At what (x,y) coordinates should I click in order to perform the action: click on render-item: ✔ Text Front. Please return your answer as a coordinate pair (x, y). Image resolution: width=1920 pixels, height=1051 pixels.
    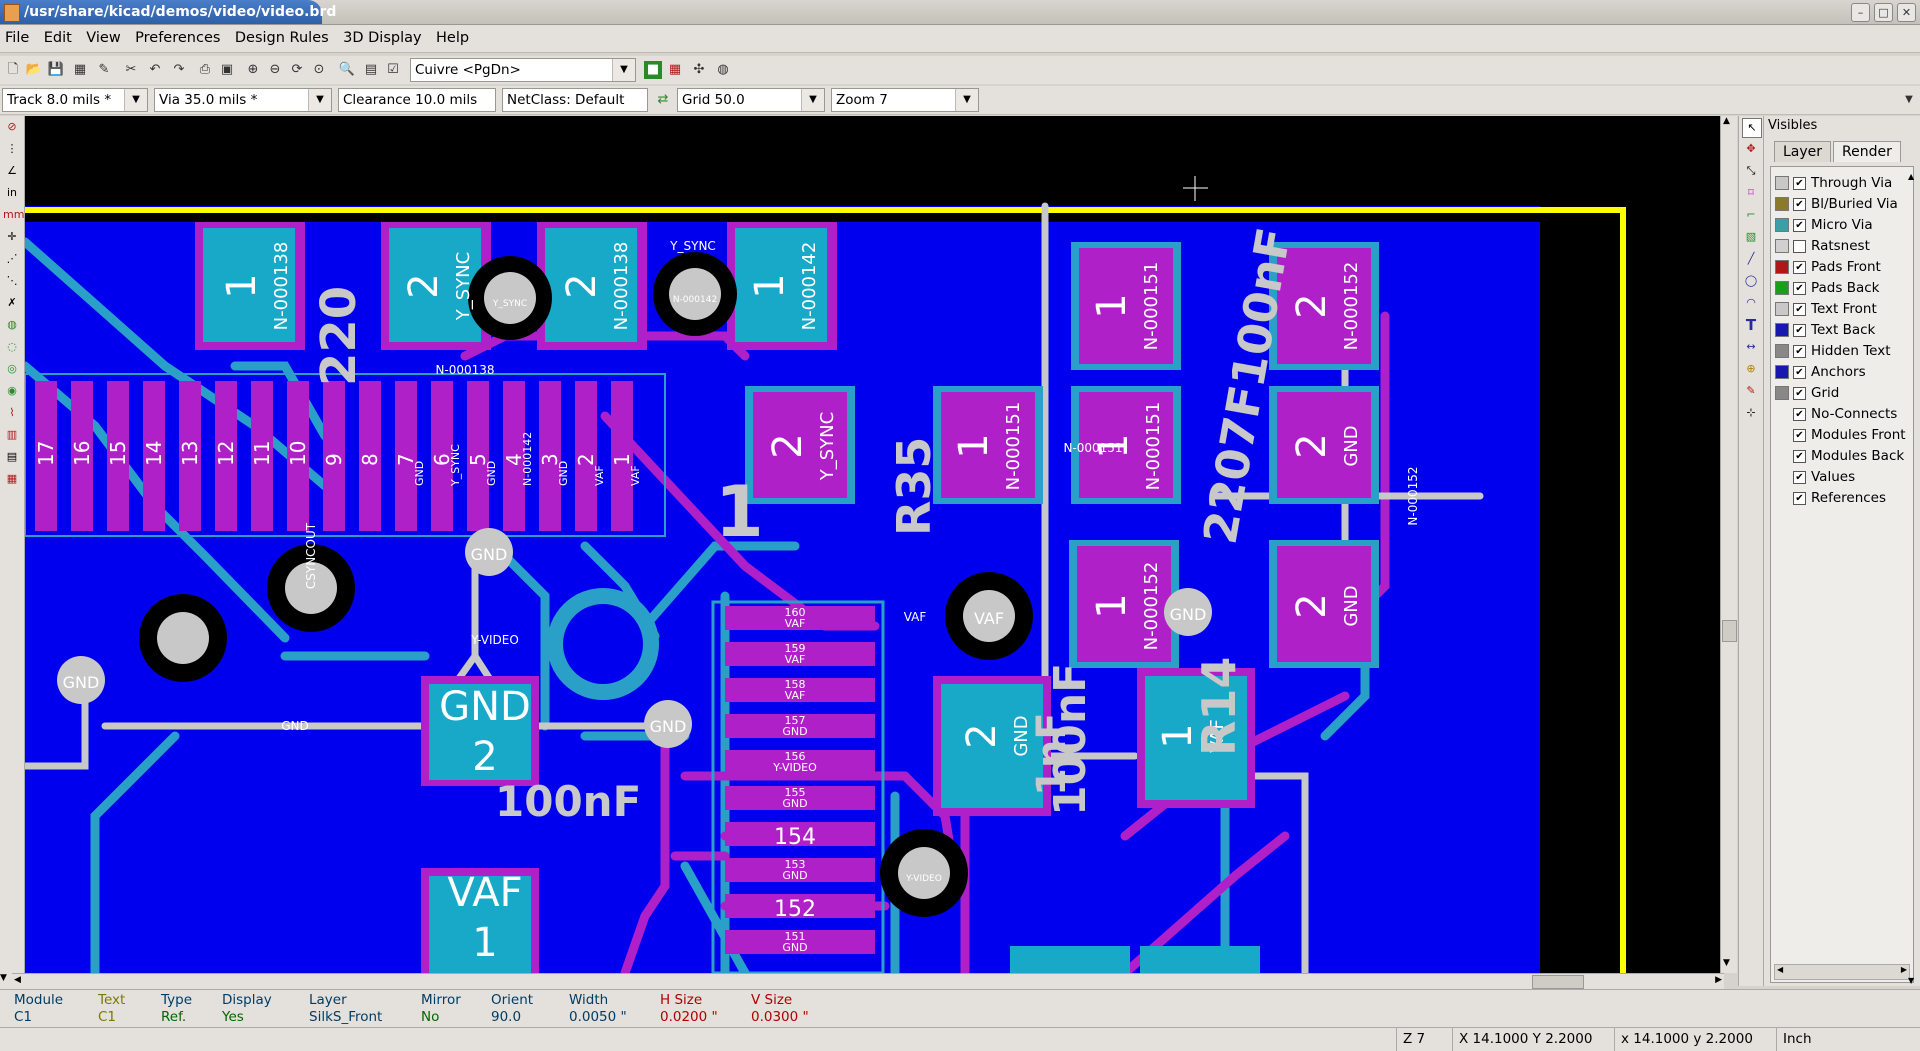
    Looking at the image, I should click on (1826, 309).